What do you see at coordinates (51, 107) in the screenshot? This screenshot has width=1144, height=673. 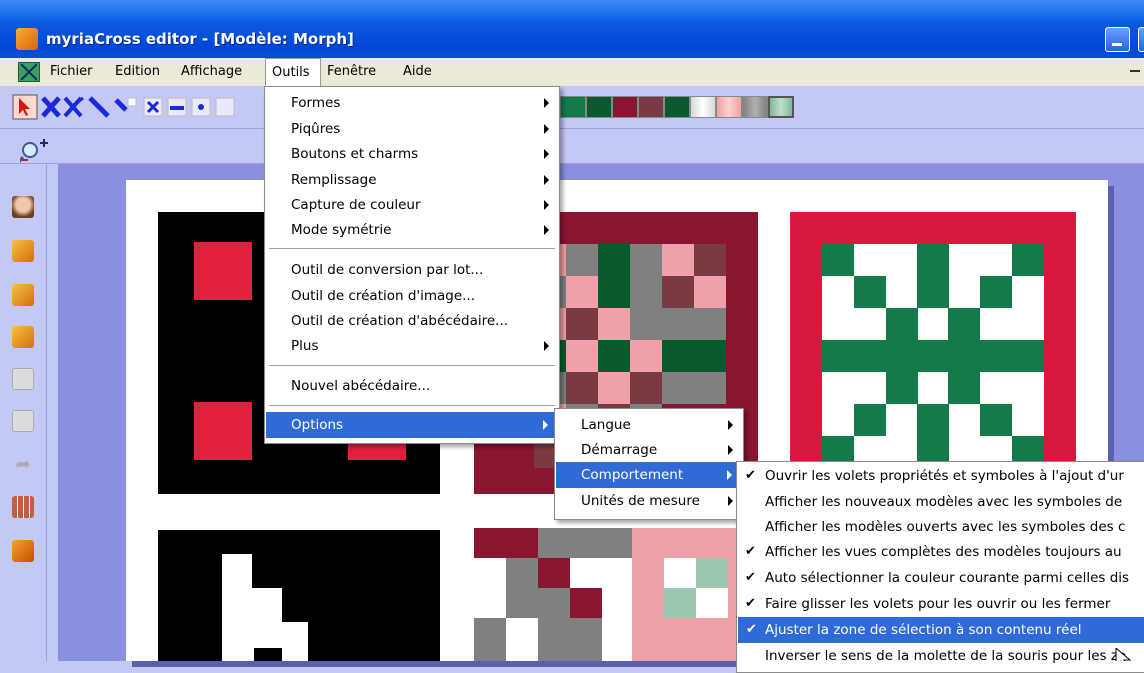 I see `cross-stitch-icon` at bounding box center [51, 107].